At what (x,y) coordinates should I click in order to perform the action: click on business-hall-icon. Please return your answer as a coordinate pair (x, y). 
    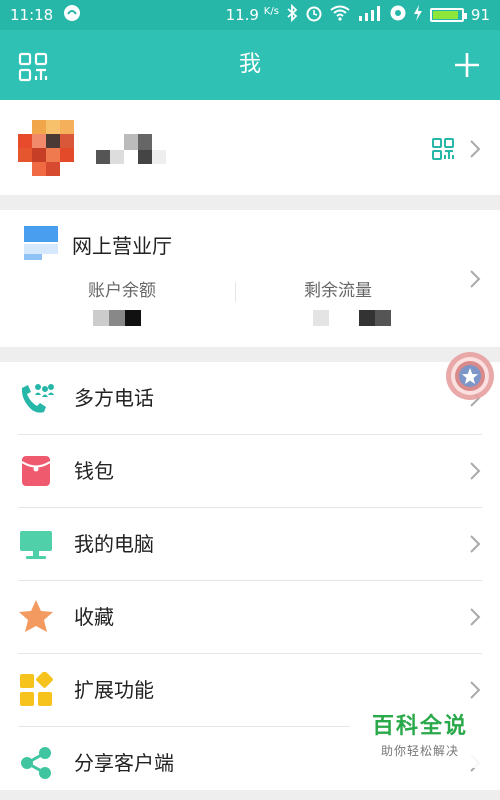
    Looking at the image, I should click on (41, 243).